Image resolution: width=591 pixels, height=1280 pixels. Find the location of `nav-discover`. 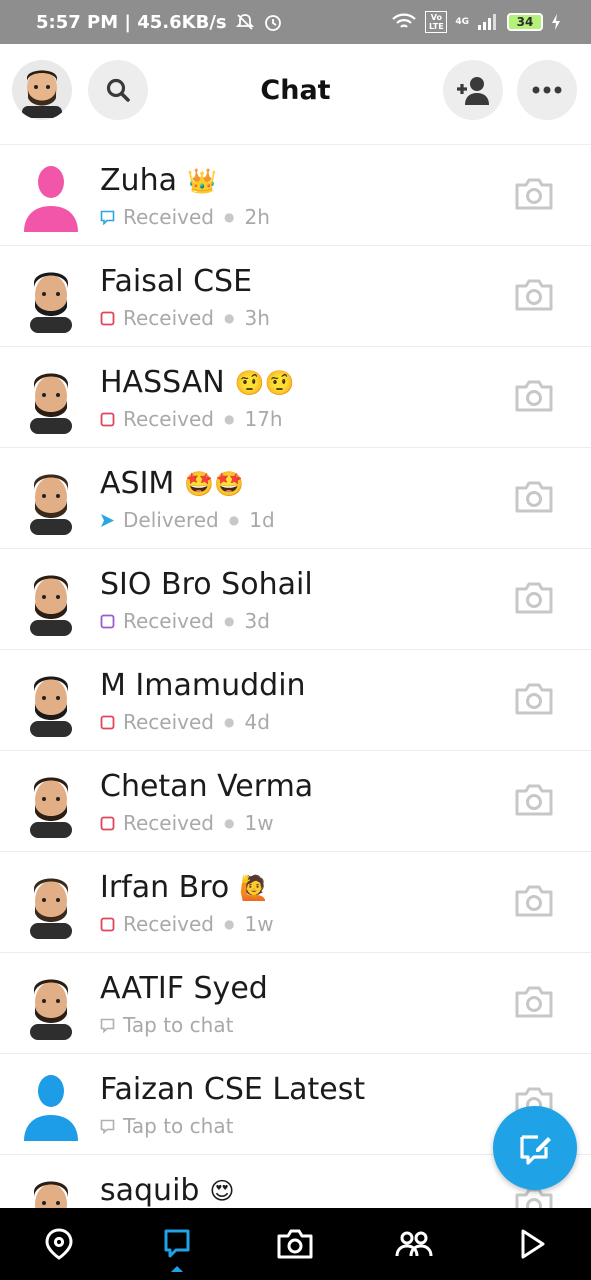

nav-discover is located at coordinates (532, 1244).